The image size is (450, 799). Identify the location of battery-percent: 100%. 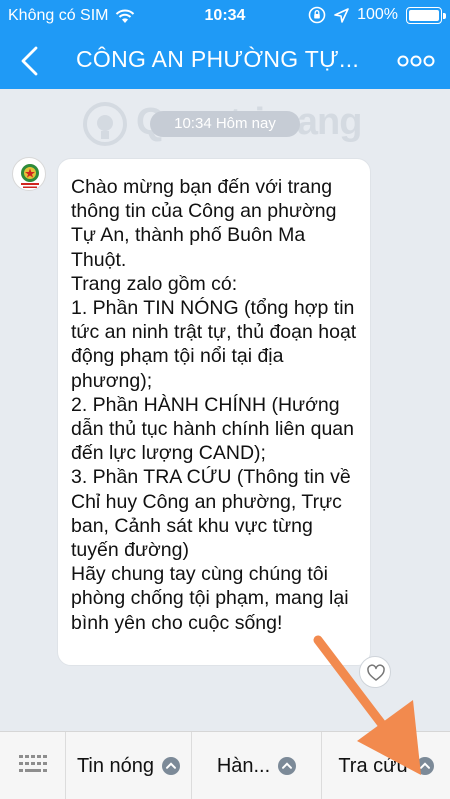
(377, 14).